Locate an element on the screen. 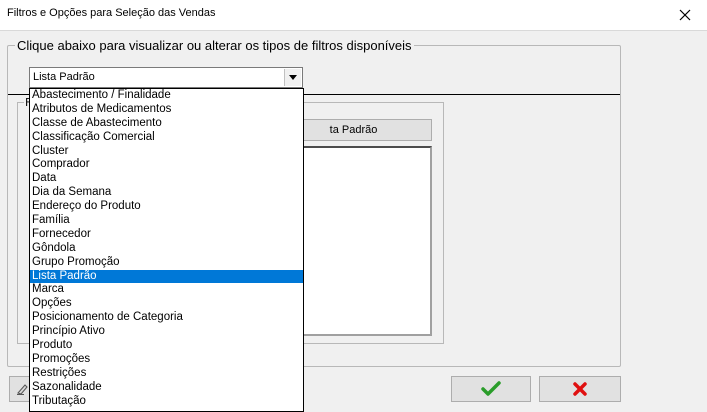  dropdown-option: Promoções is located at coordinates (166, 360).